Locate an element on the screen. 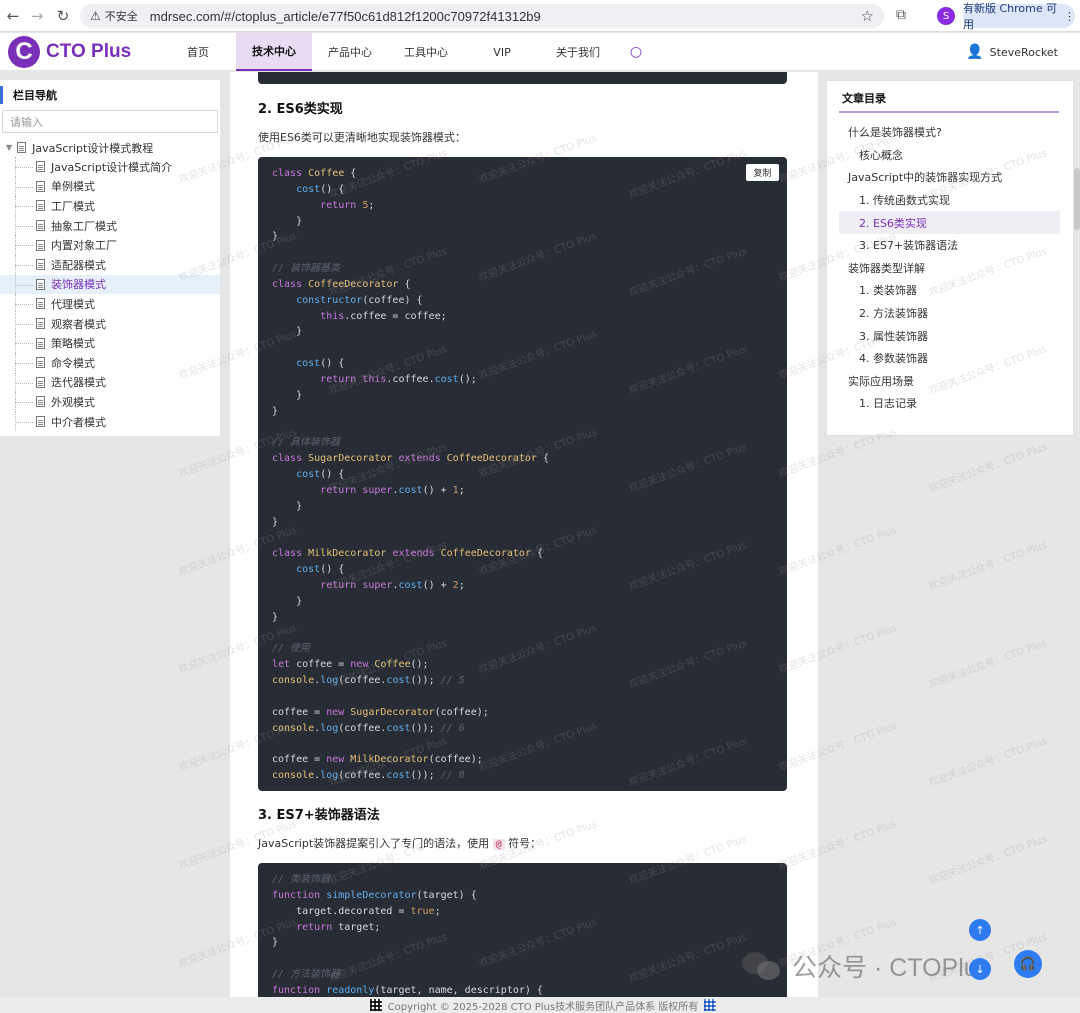 The height and width of the screenshot is (1013, 1080). sidebar-item-label: 策略模式 is located at coordinates (73, 344).